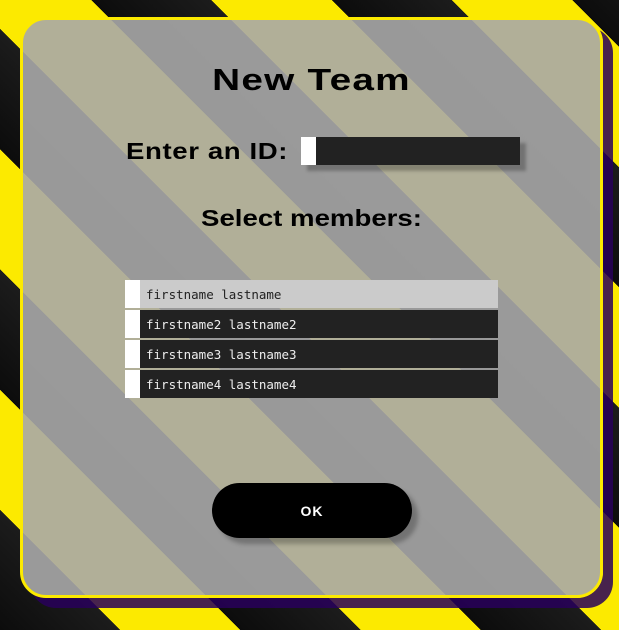 This screenshot has height=630, width=619. What do you see at coordinates (221, 384) in the screenshot?
I see `member-name: firstname4 lastname4` at bounding box center [221, 384].